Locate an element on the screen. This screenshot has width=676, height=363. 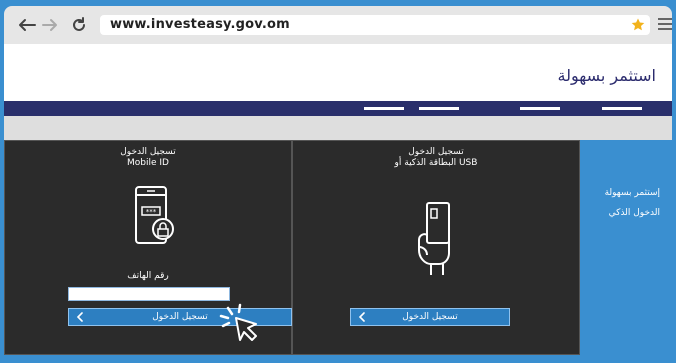
back-button is located at coordinates (27, 25).